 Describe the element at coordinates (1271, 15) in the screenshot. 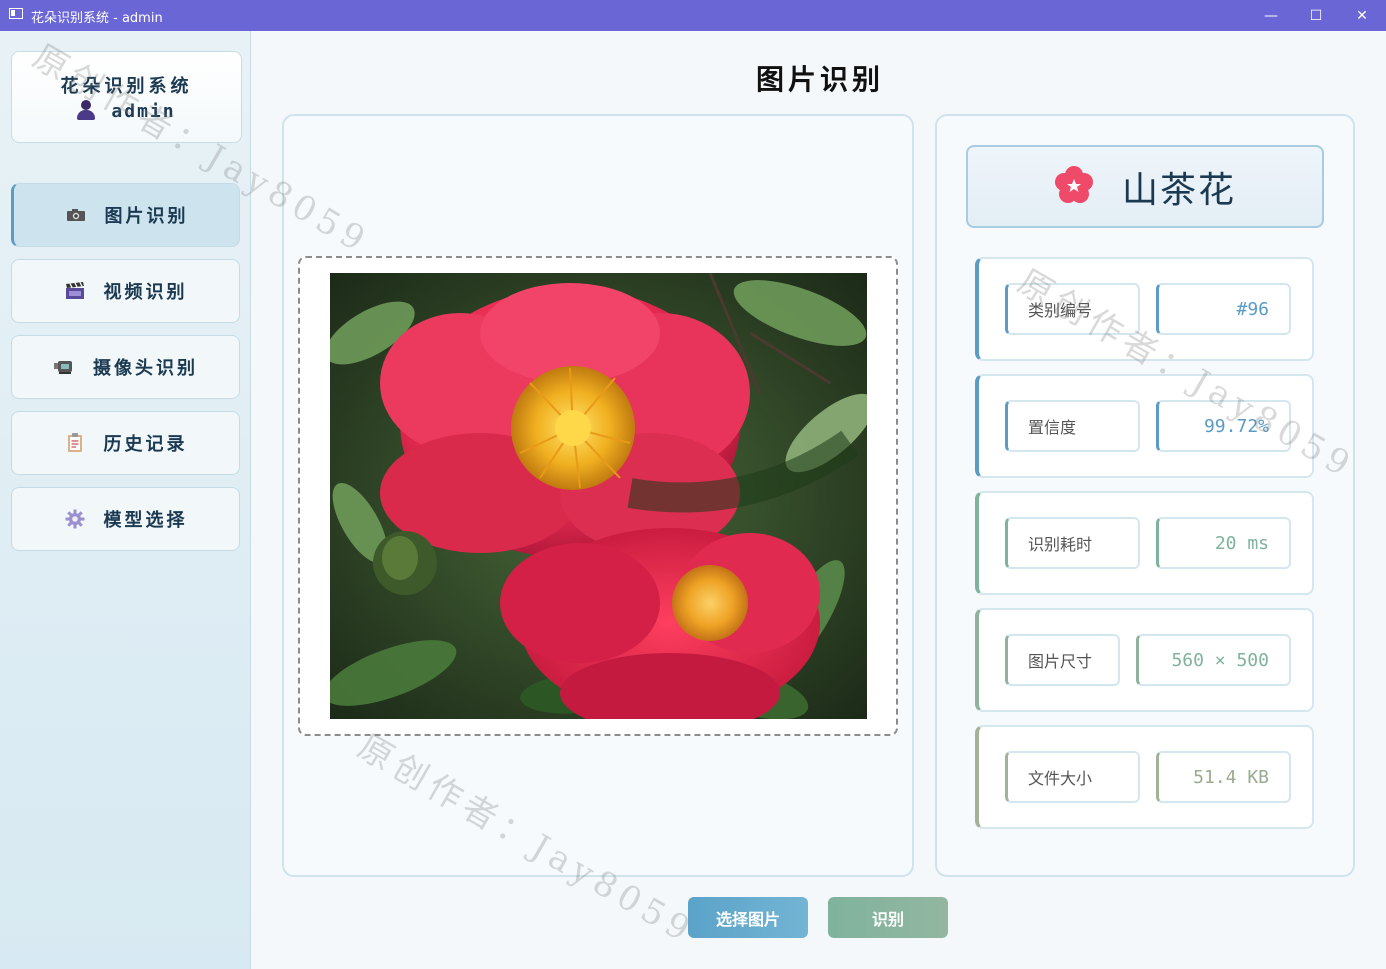

I see `minimize-button: —` at that location.